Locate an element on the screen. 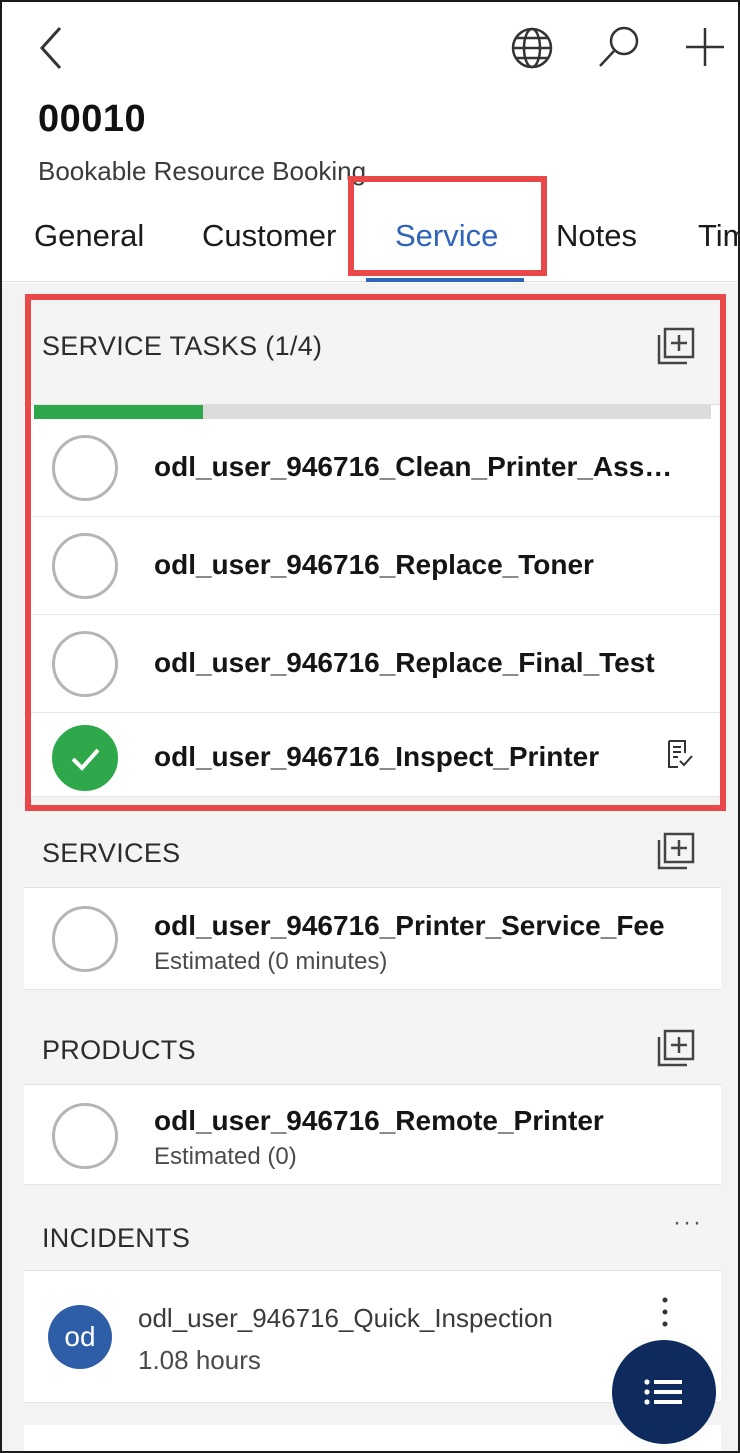 This screenshot has height=1453, width=740. search-icon is located at coordinates (619, 47).